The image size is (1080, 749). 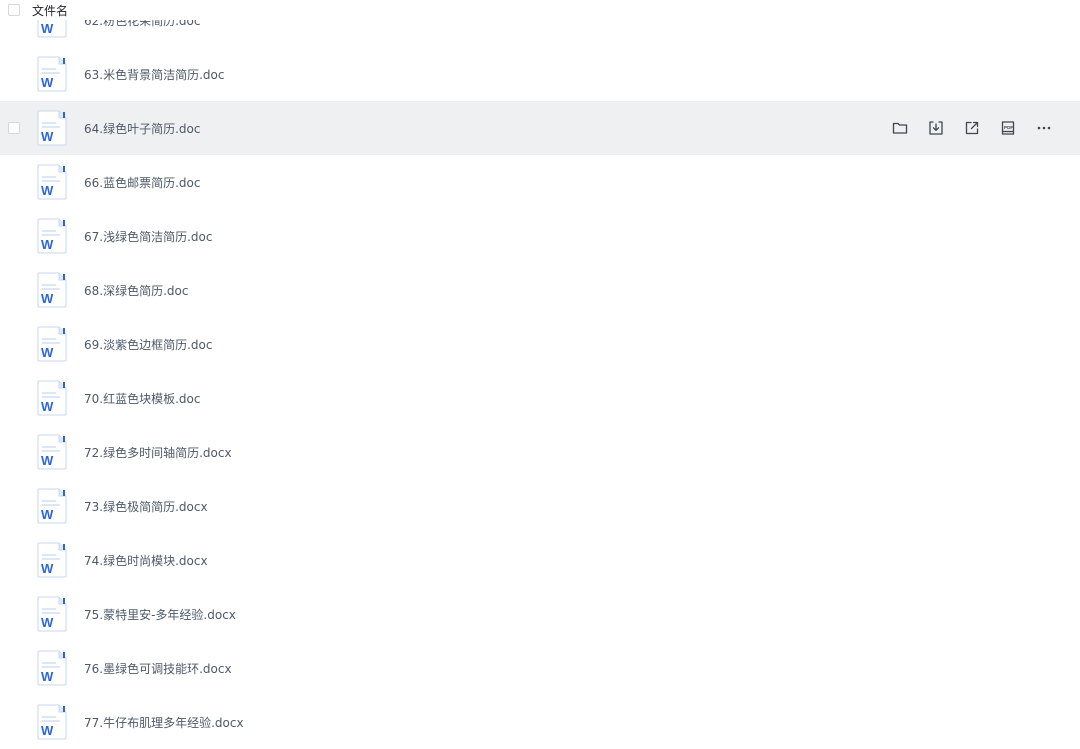 I want to click on share-button, so click(x=972, y=128).